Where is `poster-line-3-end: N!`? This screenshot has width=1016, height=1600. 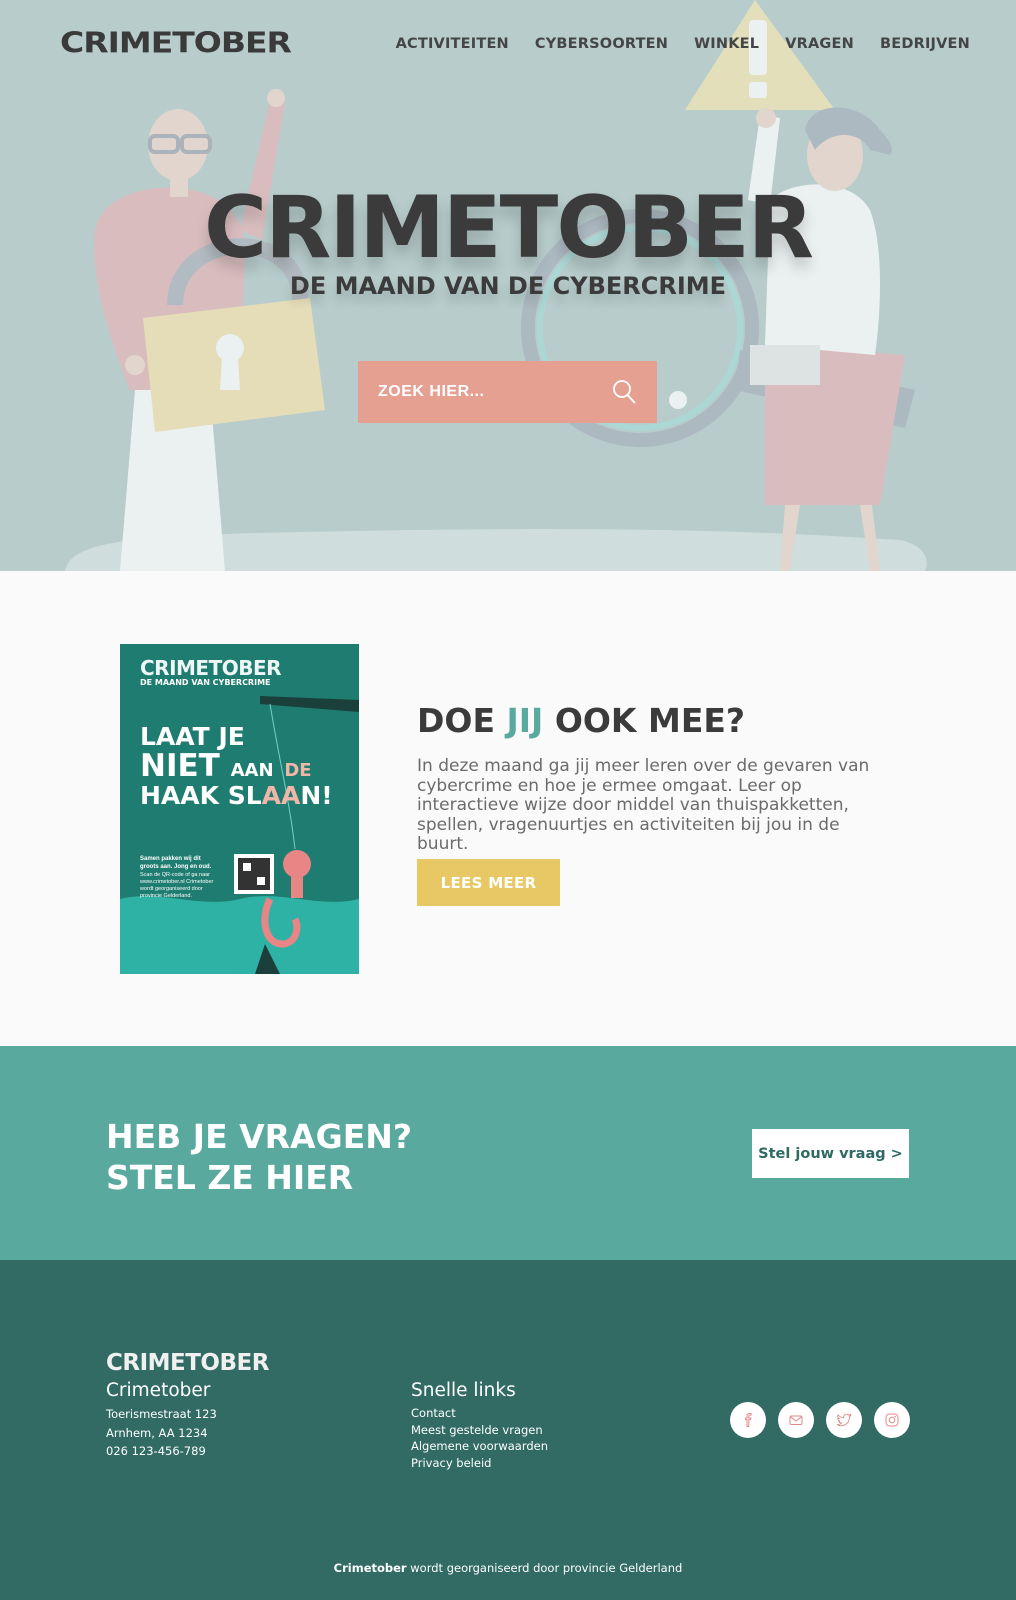 poster-line-3-end: N! is located at coordinates (316, 795).